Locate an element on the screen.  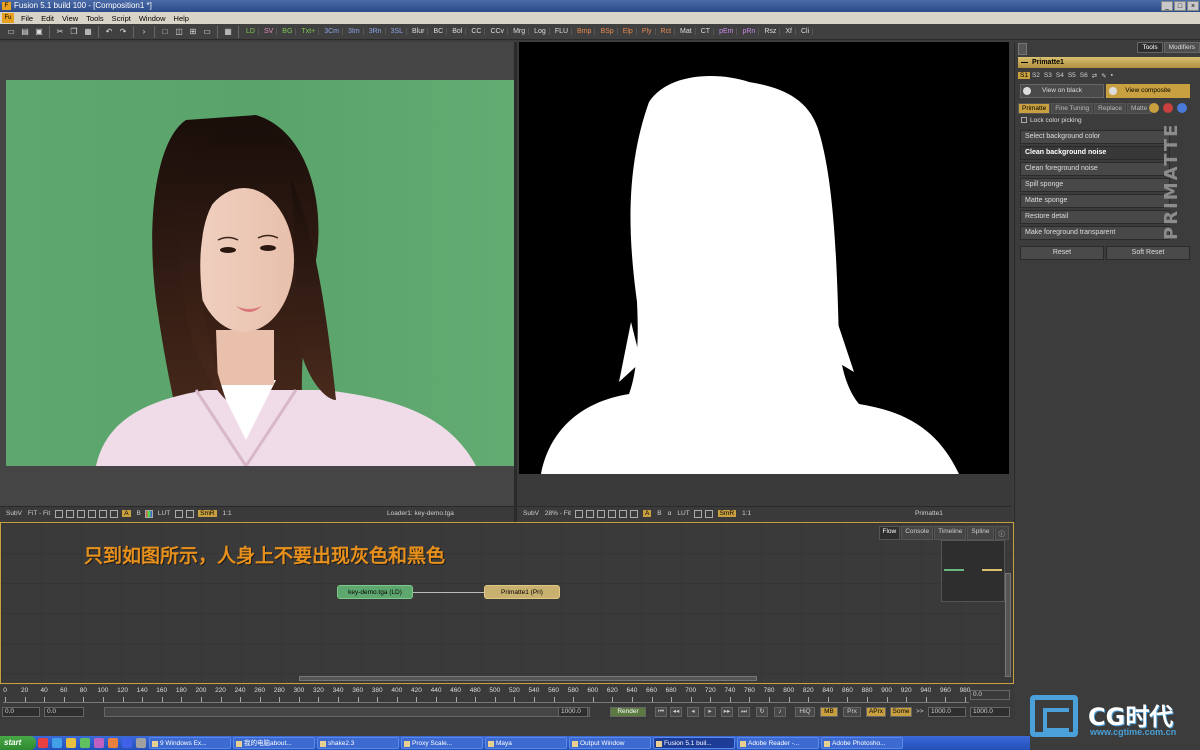
menu-icon: ▪ is located at coordinates (1112, 75).